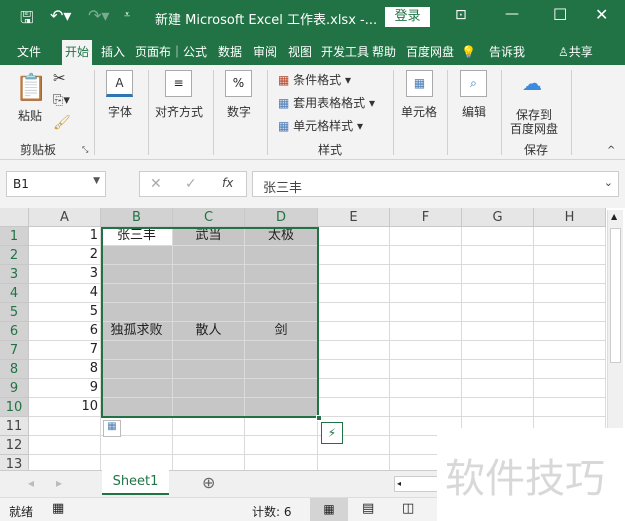 Image resolution: width=625 pixels, height=521 pixels. I want to click on cell-H9, so click(570, 388).